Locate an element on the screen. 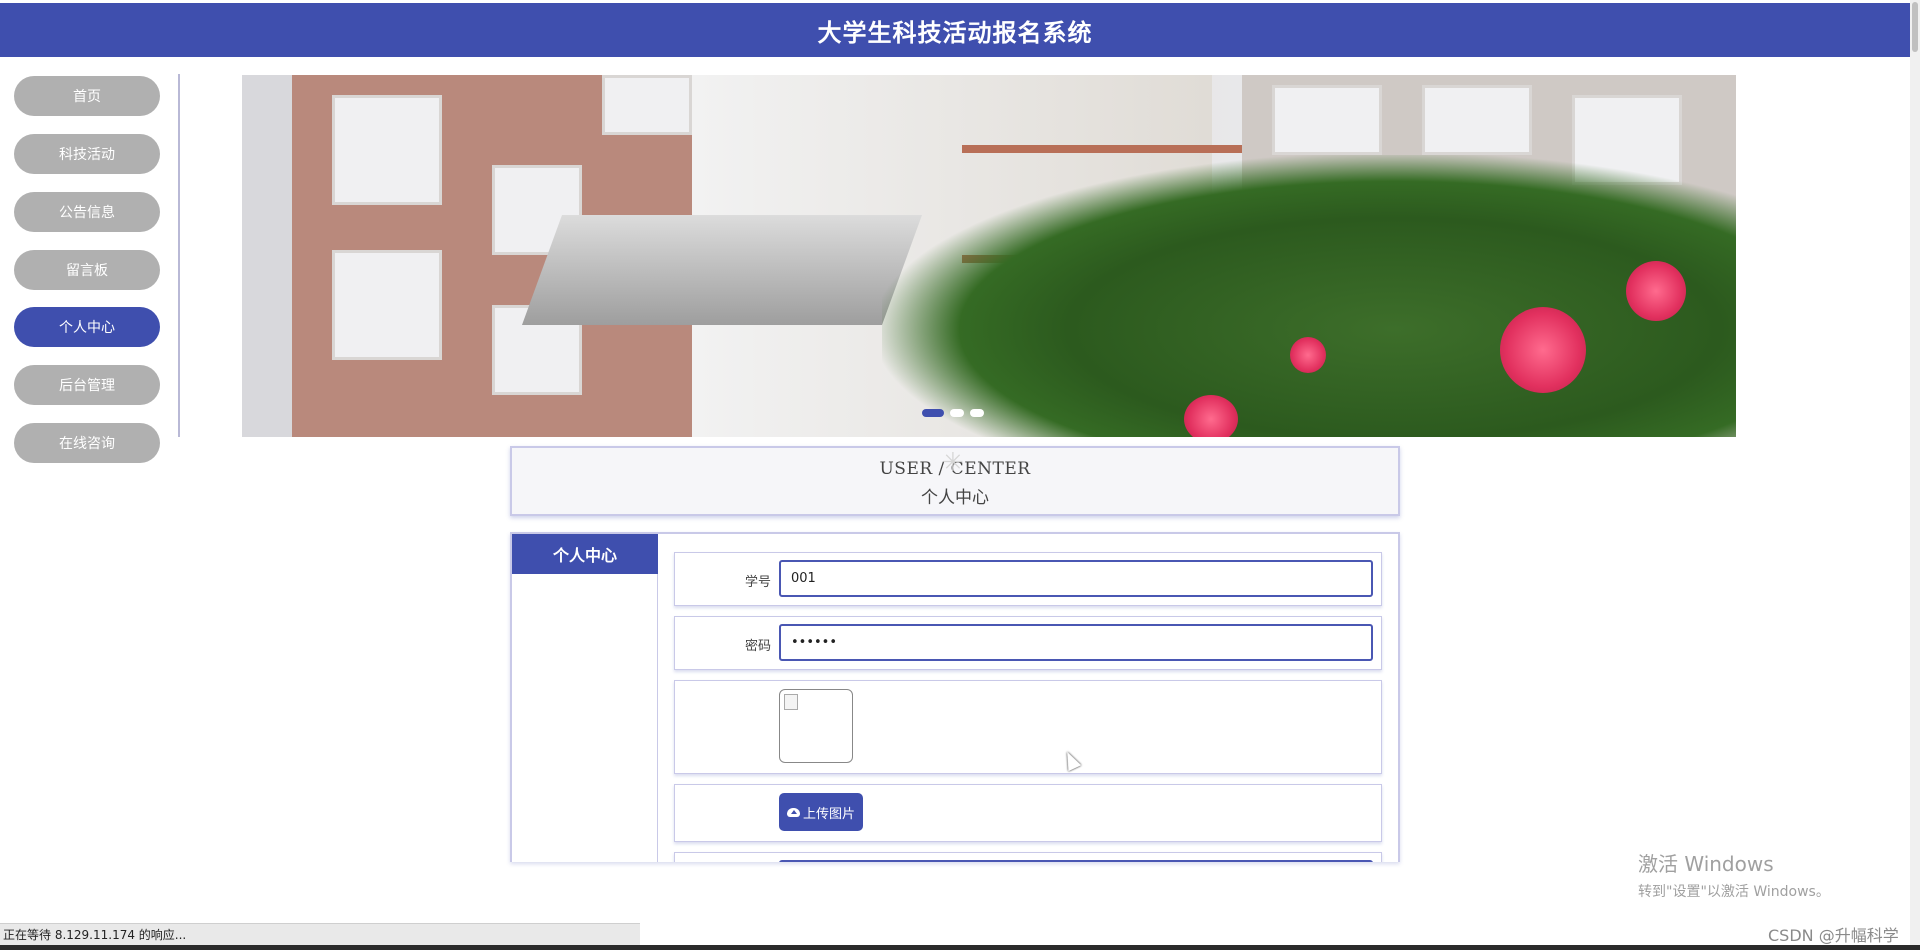  student-id-row: 学号 001 is located at coordinates (1028, 579).